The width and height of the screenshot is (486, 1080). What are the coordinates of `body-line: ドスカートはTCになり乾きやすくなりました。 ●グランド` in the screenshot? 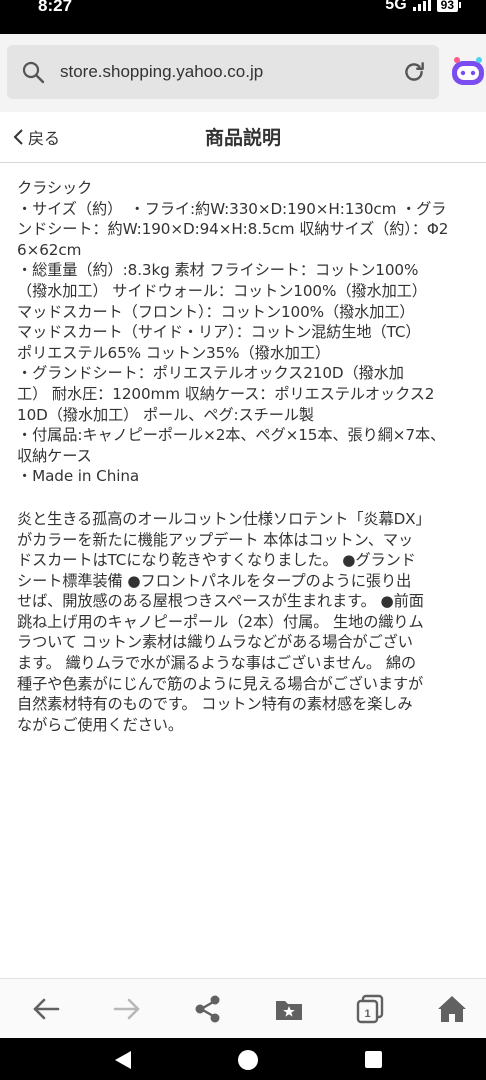 It's located at (216, 560).